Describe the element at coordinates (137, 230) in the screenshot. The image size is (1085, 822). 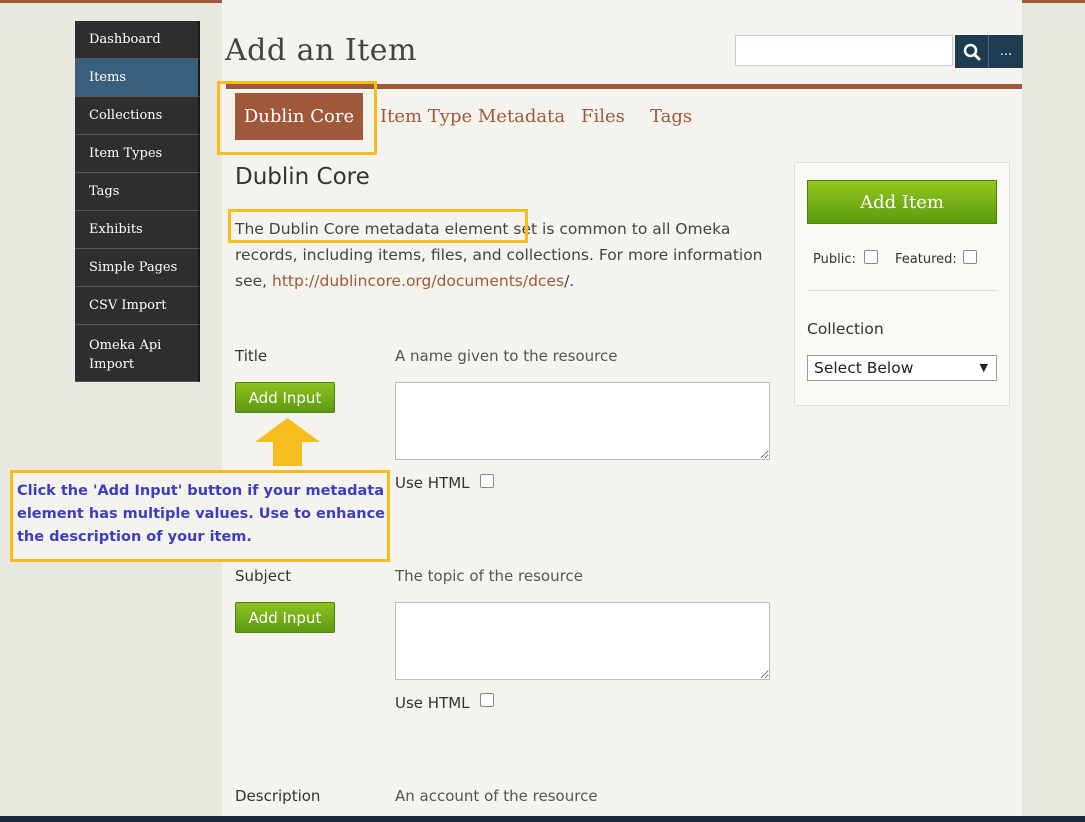
I see `sidebar-item-exhibits: Exhibits` at that location.